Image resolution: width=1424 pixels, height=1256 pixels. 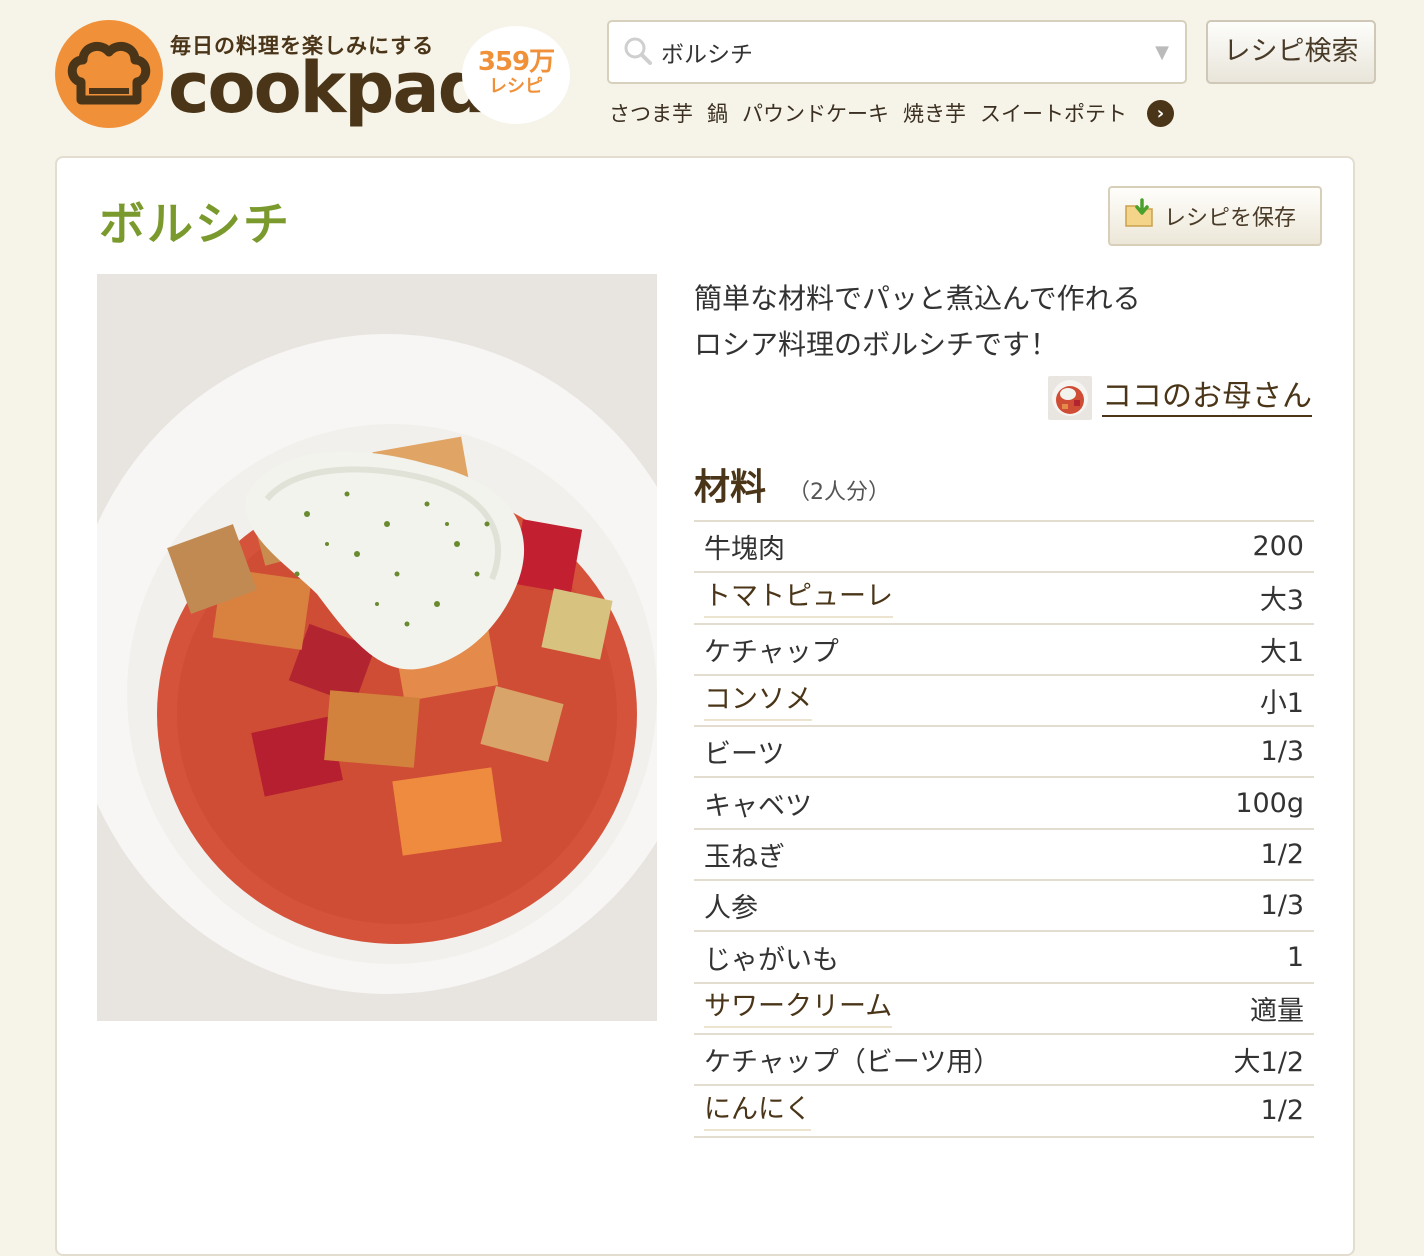 I want to click on cookpad-wordmark: cookpad, so click(x=328, y=88).